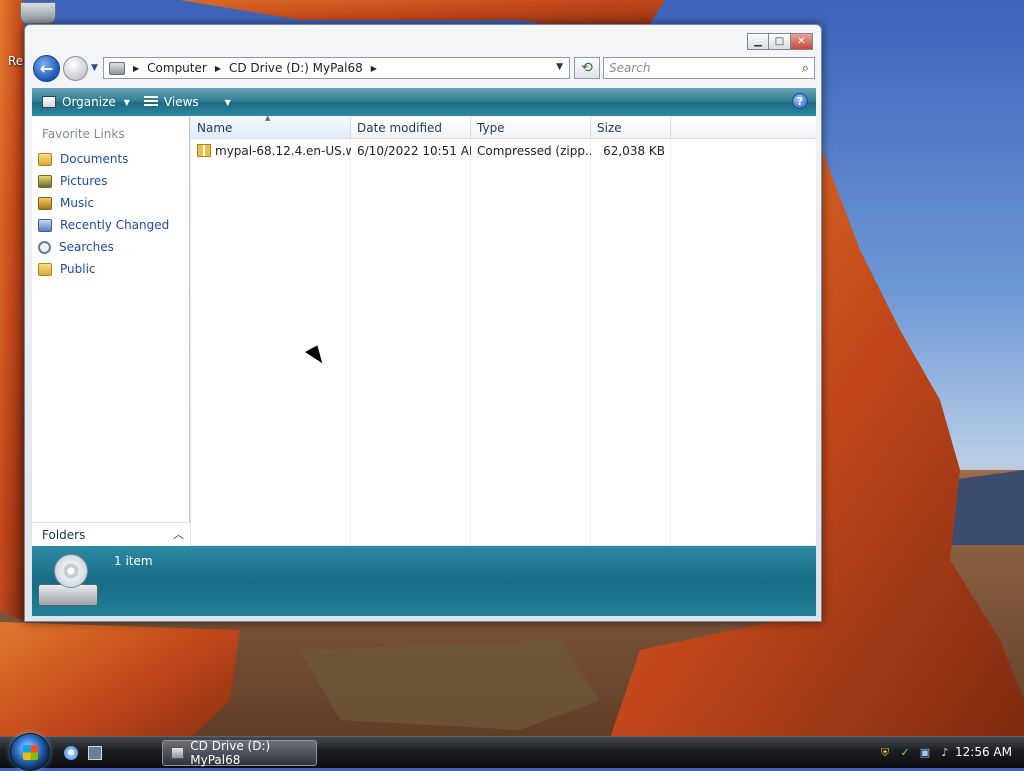 This screenshot has width=1024, height=771. Describe the element at coordinates (424, 102) in the screenshot. I see `command-toolbar: Organize ▼ Views ▼ ?` at that location.